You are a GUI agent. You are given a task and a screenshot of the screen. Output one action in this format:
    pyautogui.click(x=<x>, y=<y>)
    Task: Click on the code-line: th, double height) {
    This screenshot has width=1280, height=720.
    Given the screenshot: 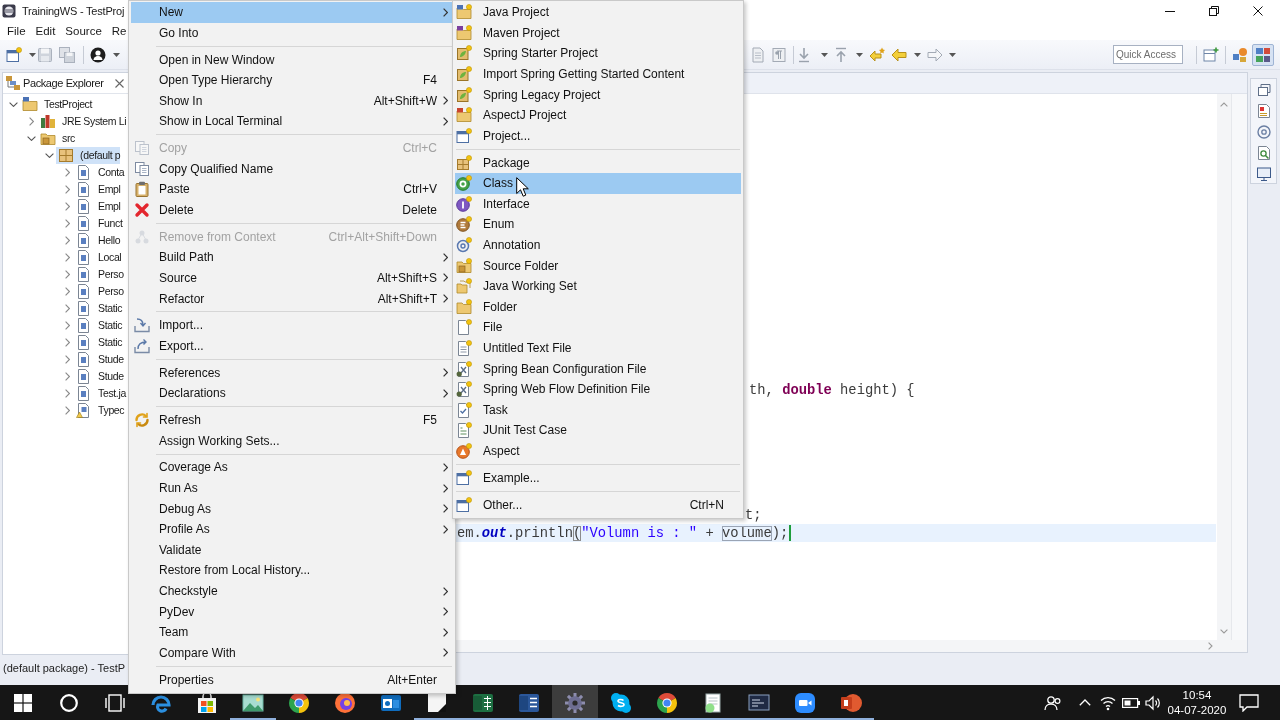 What is the action you would take?
    pyautogui.click(x=832, y=391)
    